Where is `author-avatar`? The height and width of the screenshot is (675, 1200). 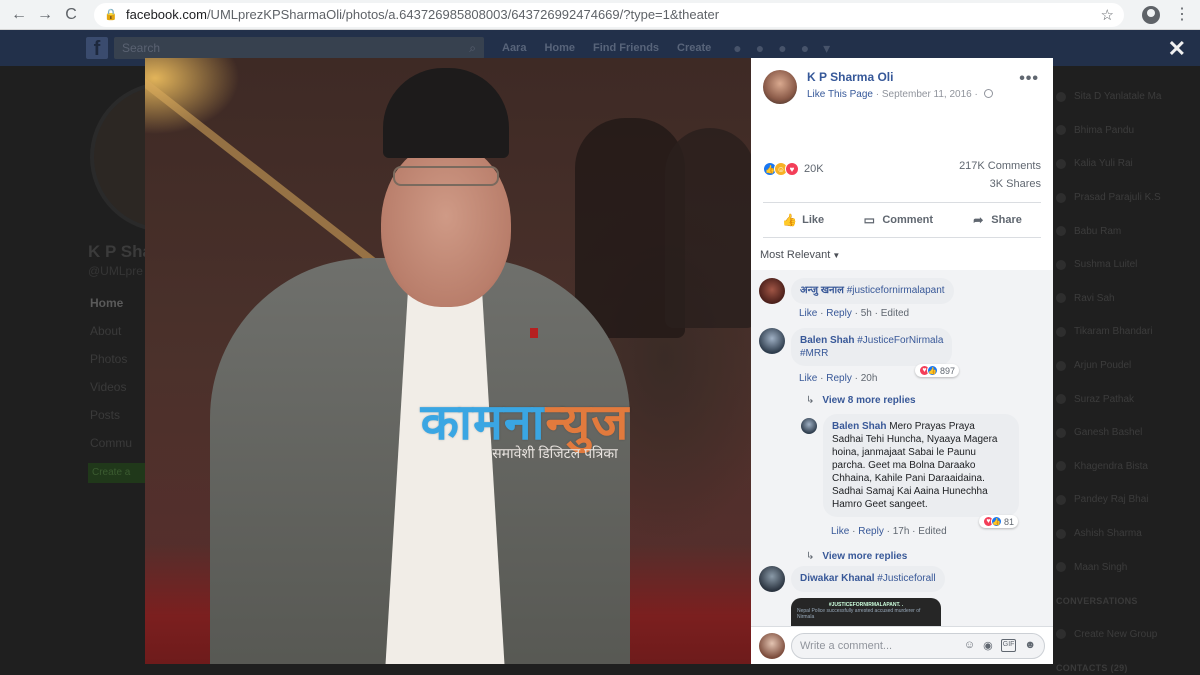
author-avatar is located at coordinates (780, 87).